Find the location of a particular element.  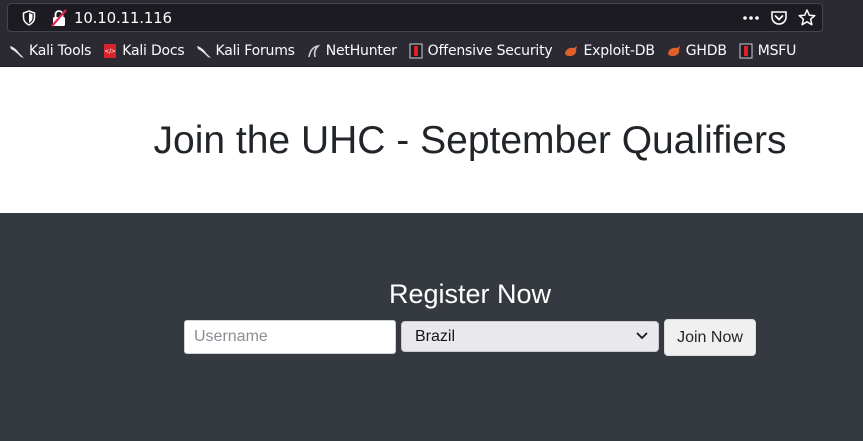

kali-docs-icon: </> is located at coordinates (110, 51).